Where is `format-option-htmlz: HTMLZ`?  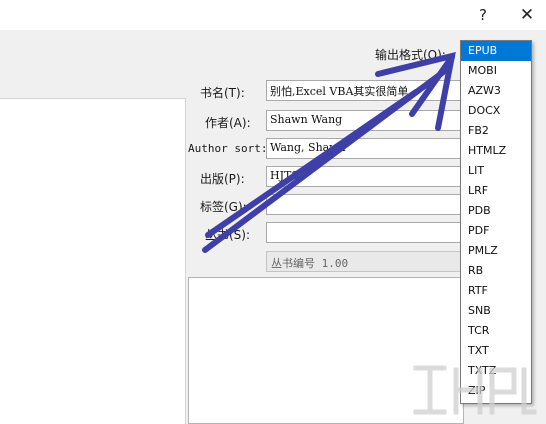
format-option-htmlz: HTMLZ is located at coordinates (496, 151).